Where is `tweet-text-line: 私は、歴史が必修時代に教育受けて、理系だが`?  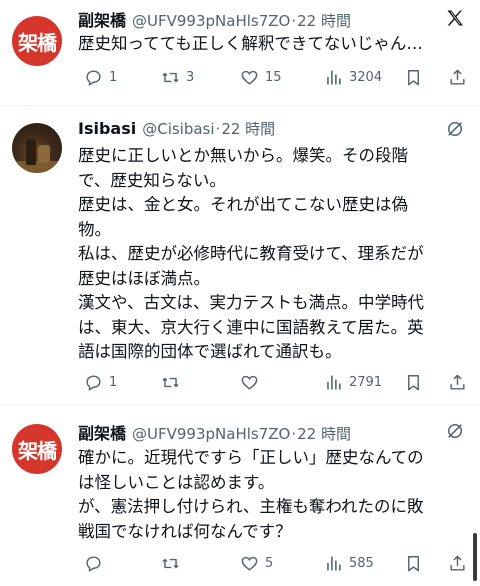 tweet-text-line: 私は、歴史が必修時代に教育受けて、理系だが is located at coordinates (251, 253).